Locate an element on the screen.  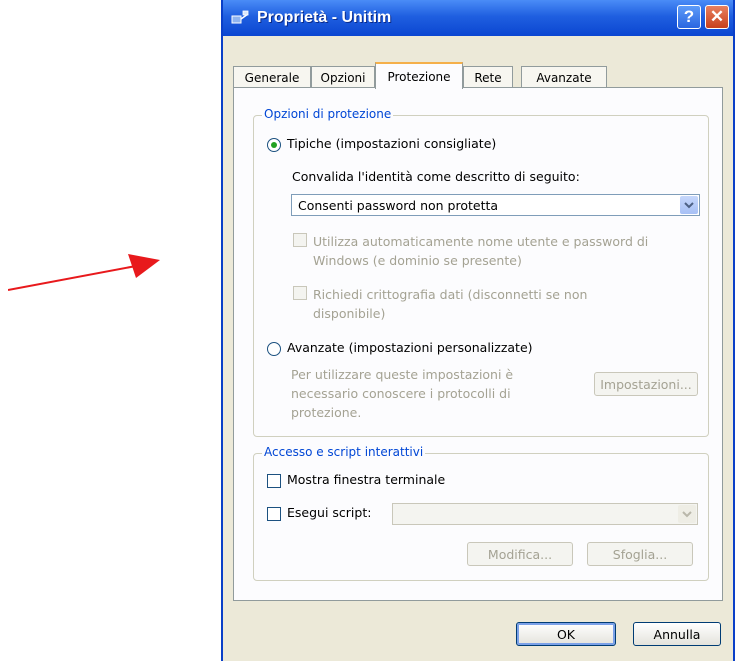
title-bar: Proprietà - Unitim ? ✕ is located at coordinates (478, 18).